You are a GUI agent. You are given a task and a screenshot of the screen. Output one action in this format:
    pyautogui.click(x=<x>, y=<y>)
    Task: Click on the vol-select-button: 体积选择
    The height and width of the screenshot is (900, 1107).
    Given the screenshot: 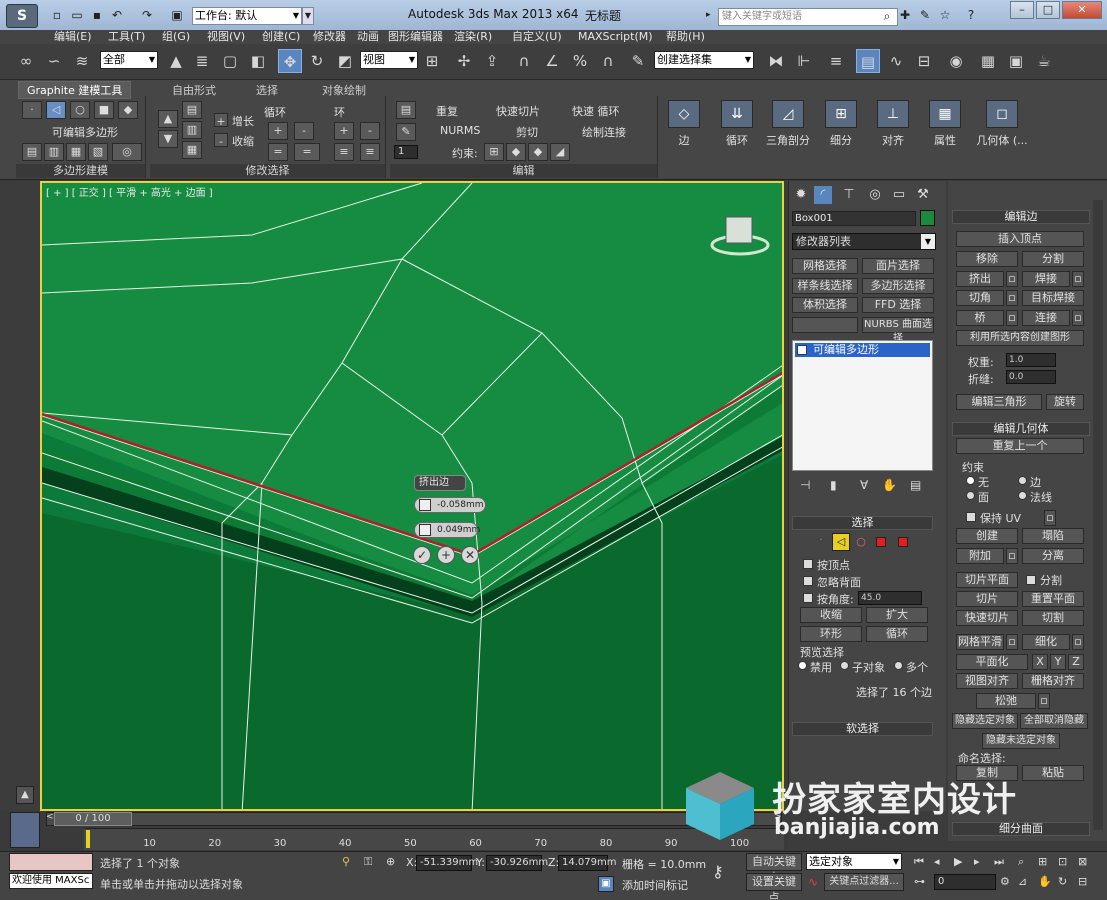 What is the action you would take?
    pyautogui.click(x=825, y=305)
    